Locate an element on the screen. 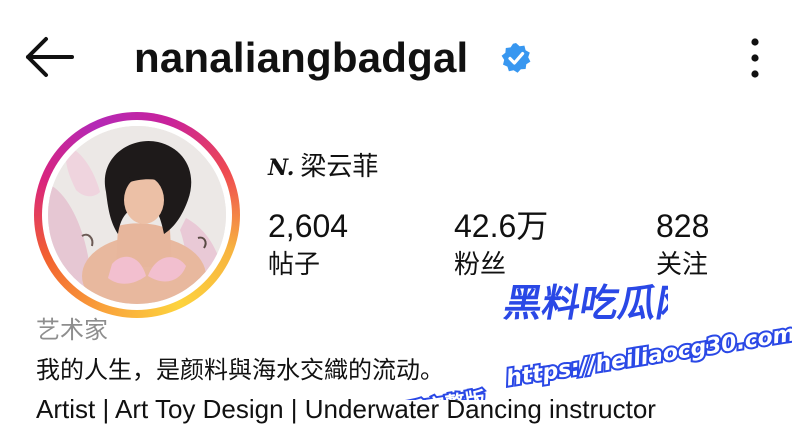 This screenshot has height=426, width=800. profile-username: nanaliangbadgal is located at coordinates (301, 57).